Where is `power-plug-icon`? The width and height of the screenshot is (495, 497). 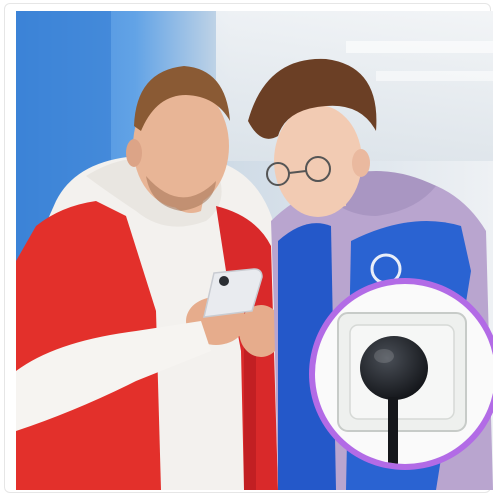
power-plug-icon is located at coordinates (394, 368).